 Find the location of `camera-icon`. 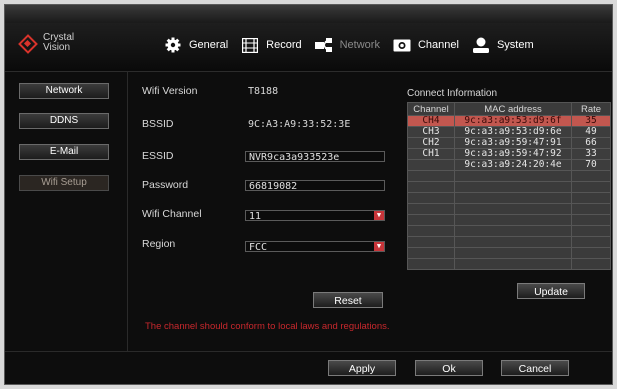

camera-icon is located at coordinates (402, 45).